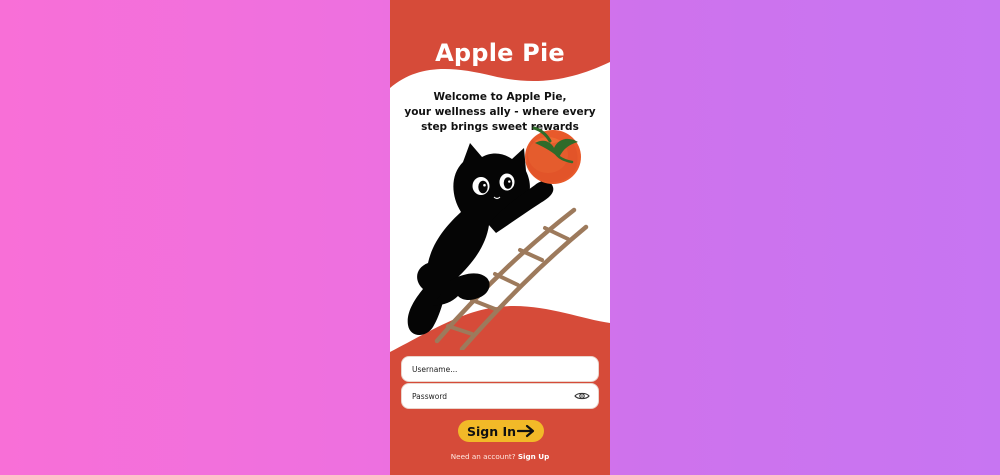  I want to click on password-input, so click(493, 396).